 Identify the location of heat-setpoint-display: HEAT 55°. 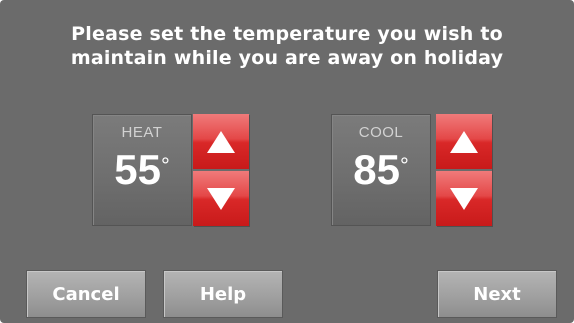
(142, 170).